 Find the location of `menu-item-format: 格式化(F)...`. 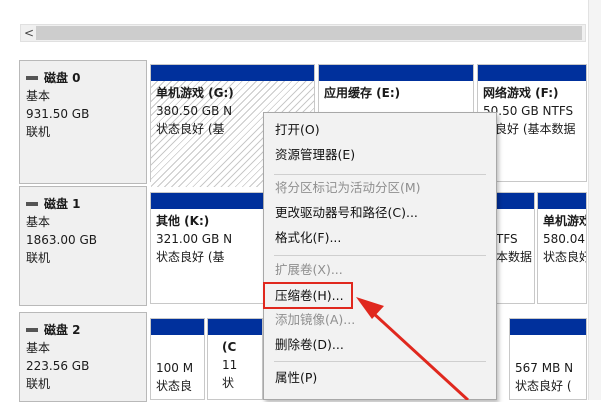

menu-item-format: 格式化(F)... is located at coordinates (380, 238).